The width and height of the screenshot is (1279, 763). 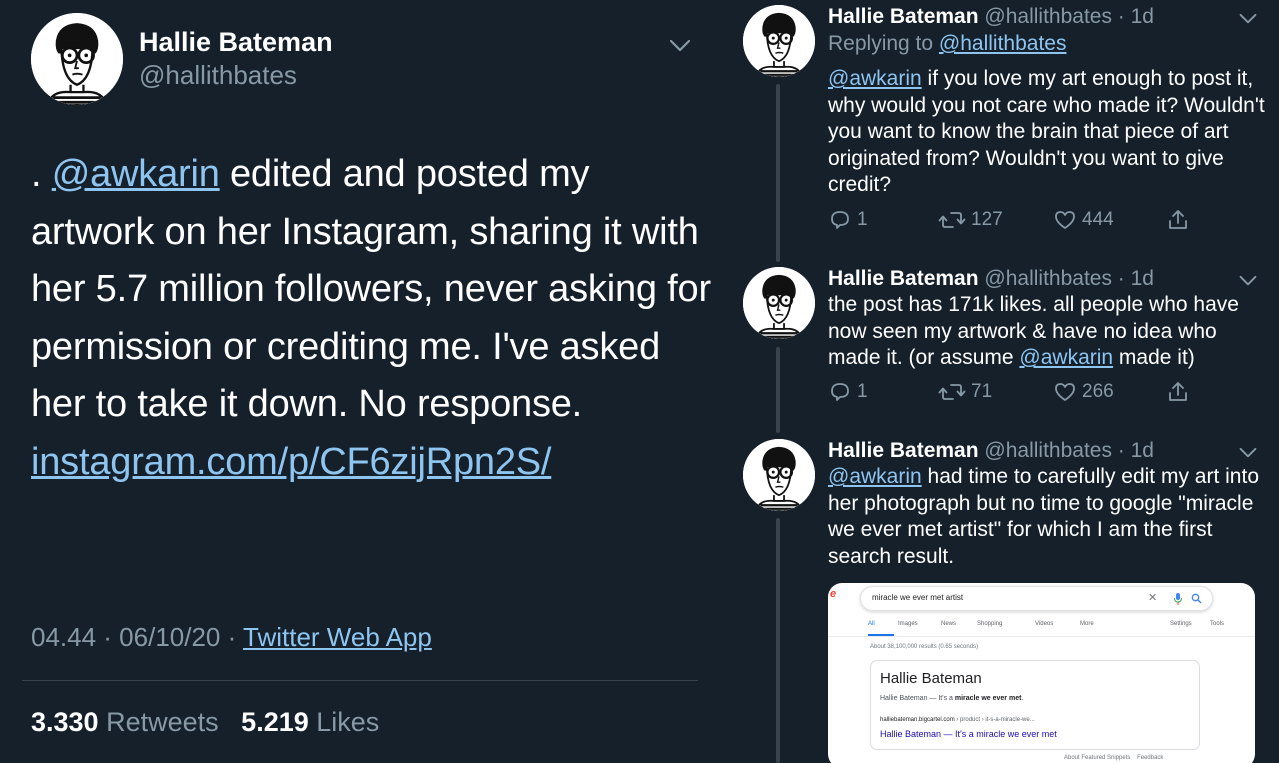 I want to click on tab-news: News, so click(x=949, y=624).